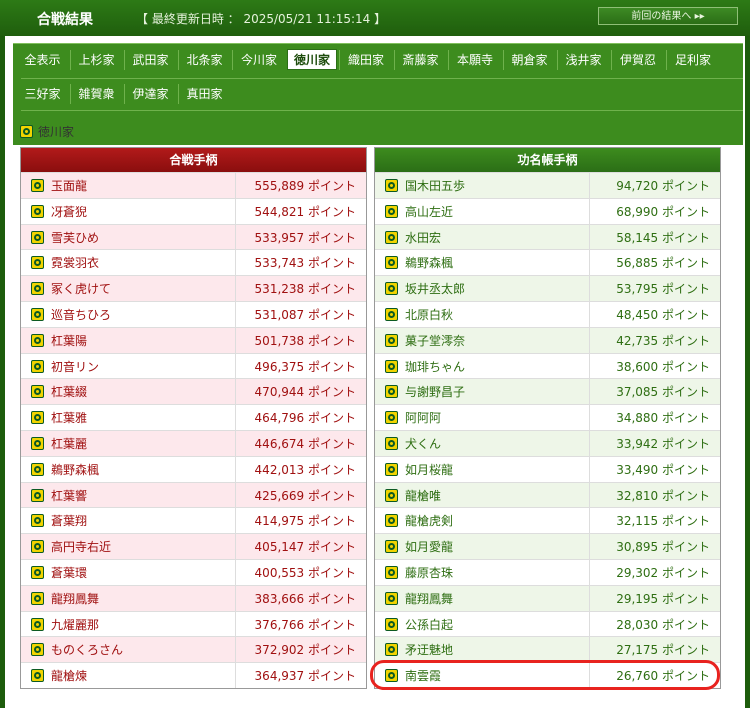 This screenshot has width=750, height=708. What do you see at coordinates (435, 185) in the screenshot?
I see `player-name: 国木田五歩` at bounding box center [435, 185].